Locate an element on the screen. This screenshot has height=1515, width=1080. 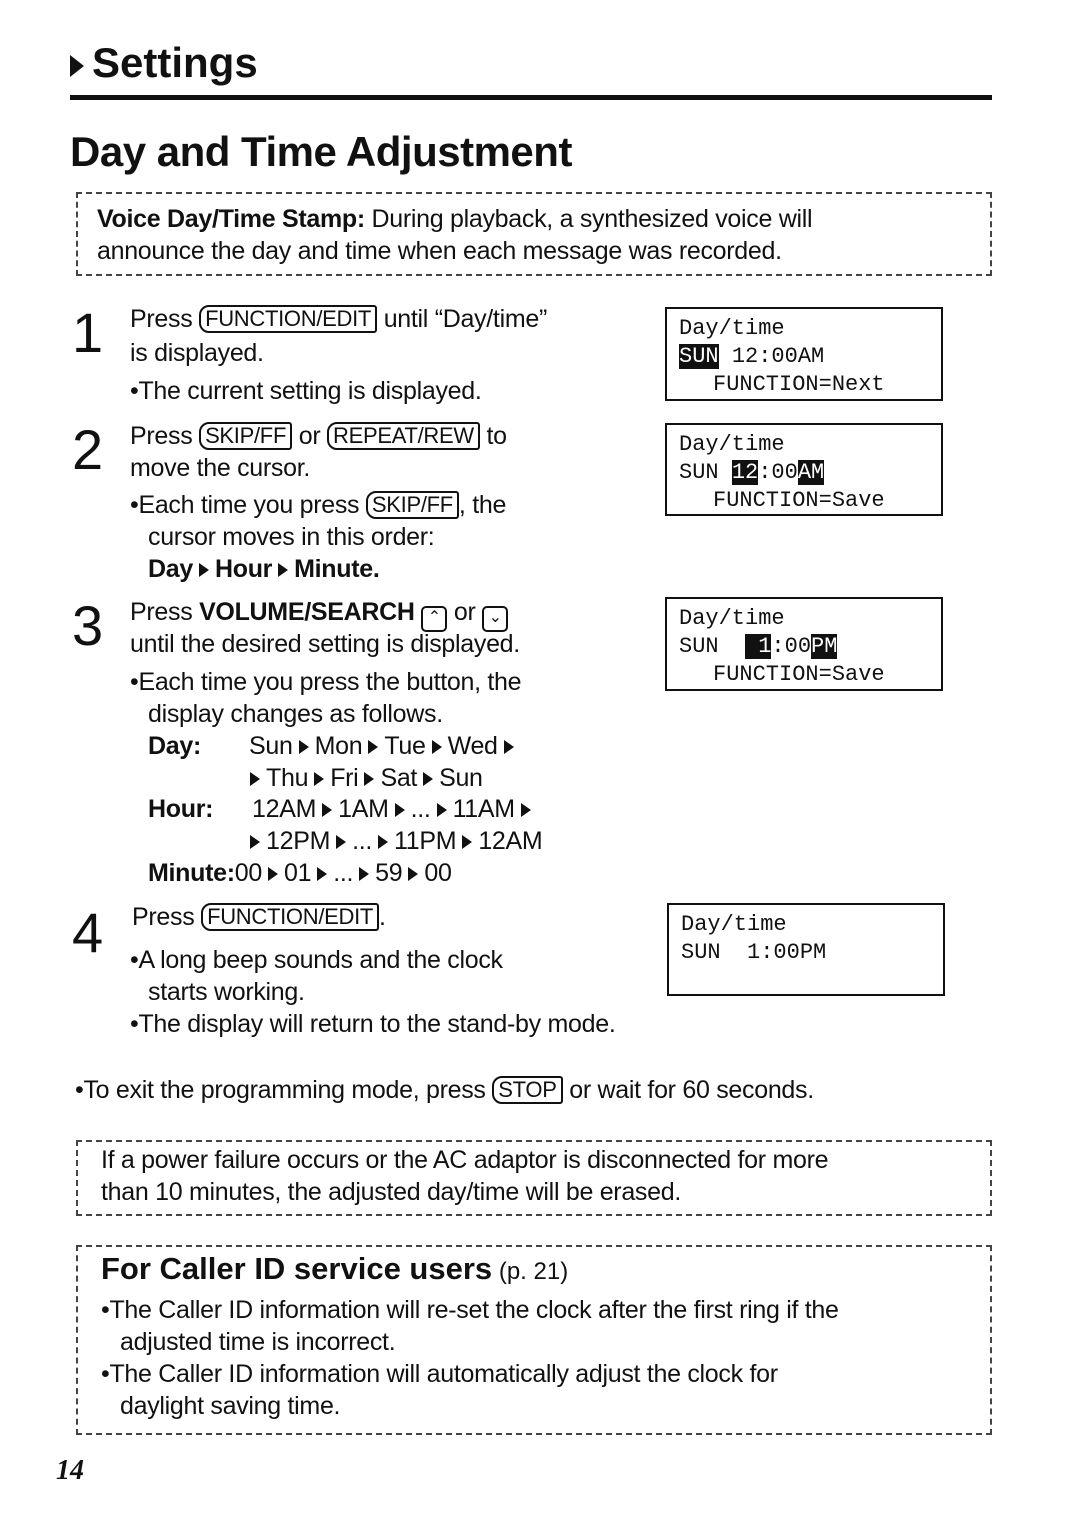
step4-line1: Press FUNCTION/EDIT. is located at coordinates (259, 917).